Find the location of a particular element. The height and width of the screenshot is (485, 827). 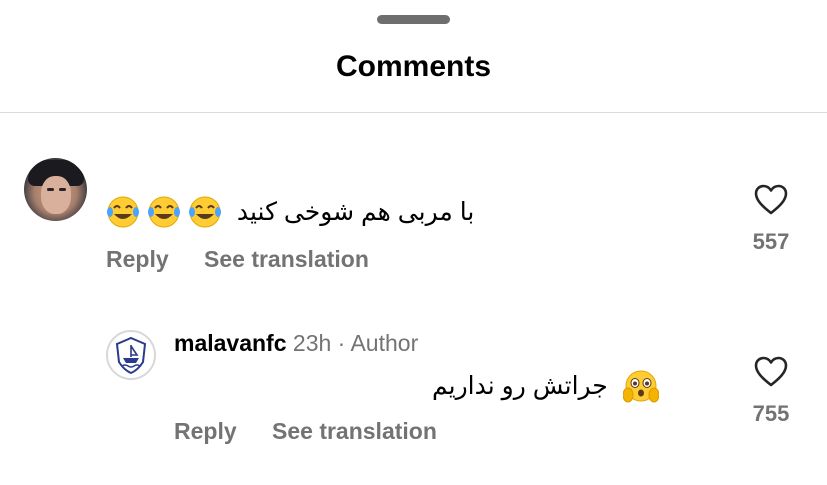

reply-text: جراتش رو نداریم is located at coordinates (545, 386).